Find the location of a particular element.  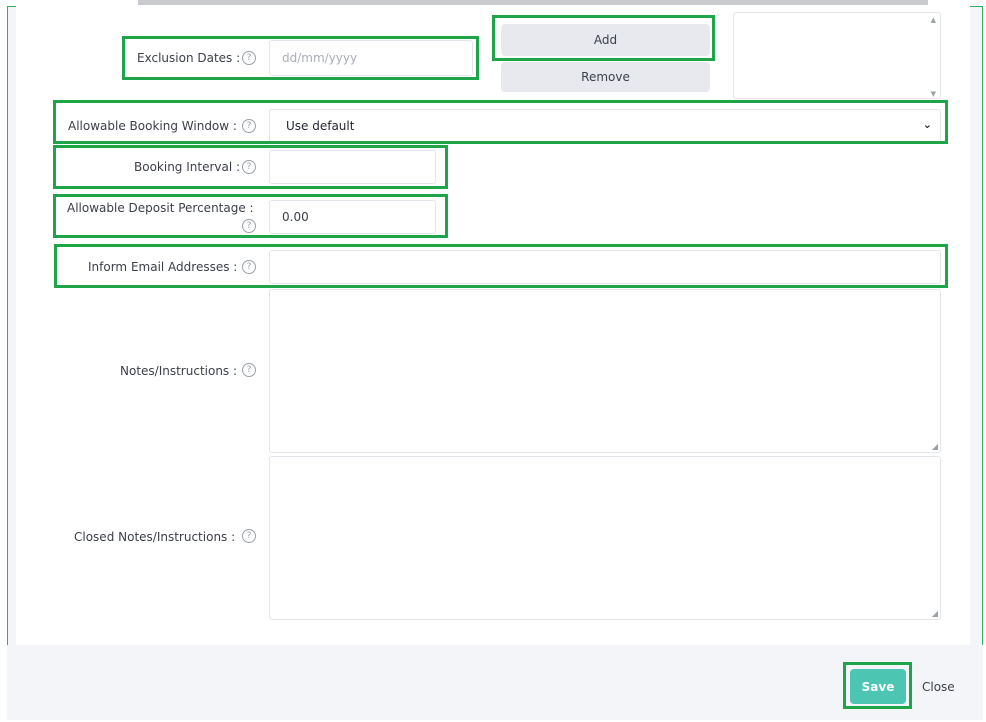

exclusion-date-placeholder: dd/mm/yyyy is located at coordinates (320, 58).